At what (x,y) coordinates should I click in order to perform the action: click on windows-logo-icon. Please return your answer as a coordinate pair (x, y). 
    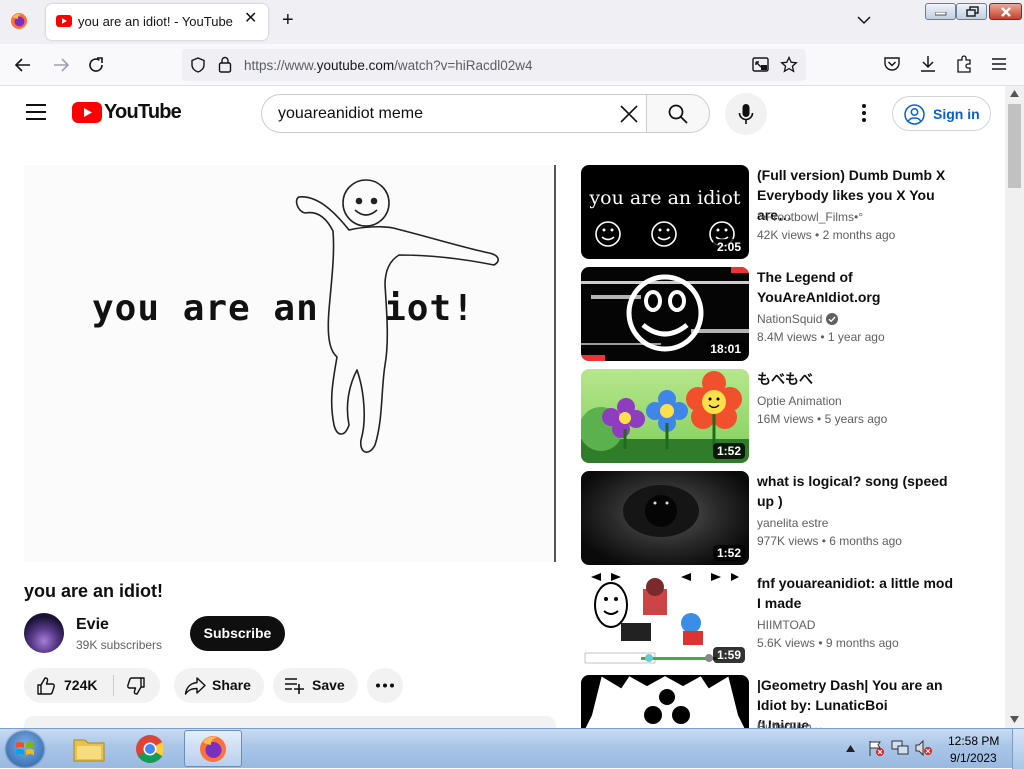
    Looking at the image, I should click on (25, 748).